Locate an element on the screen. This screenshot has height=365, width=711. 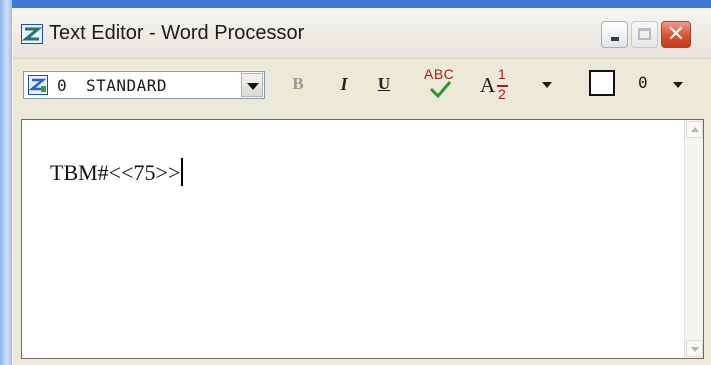
scroll-down-icon is located at coordinates (694, 348).